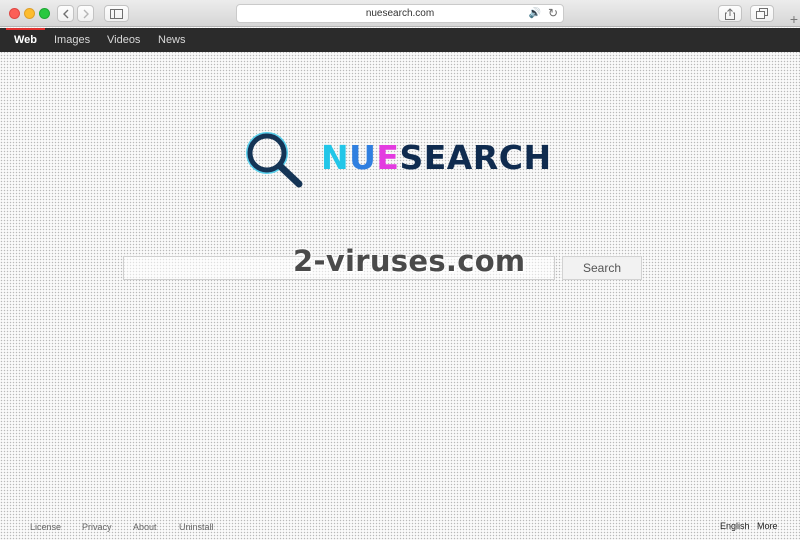 Image resolution: width=800 pixels, height=540 pixels. I want to click on sidebar-button, so click(116, 13).